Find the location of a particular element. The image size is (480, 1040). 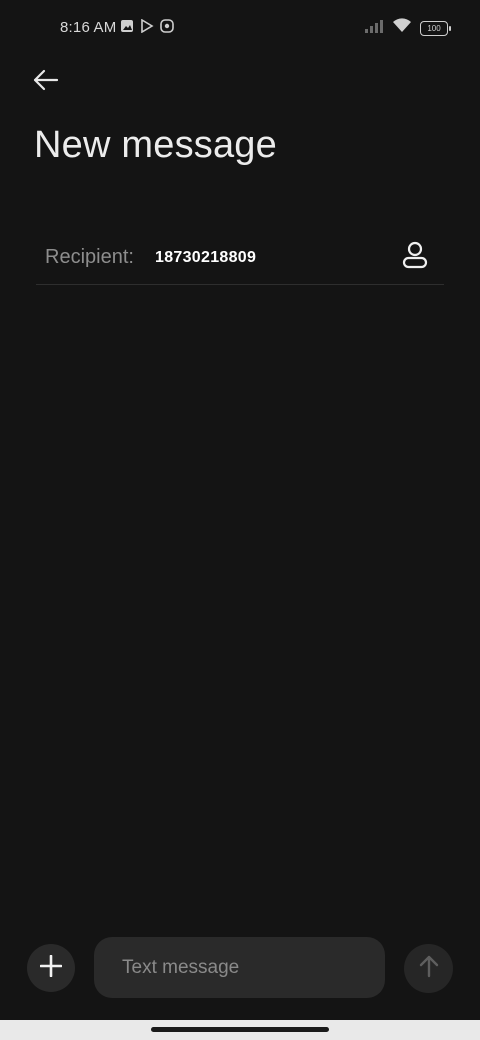

contact-picker-button is located at coordinates (415, 257).